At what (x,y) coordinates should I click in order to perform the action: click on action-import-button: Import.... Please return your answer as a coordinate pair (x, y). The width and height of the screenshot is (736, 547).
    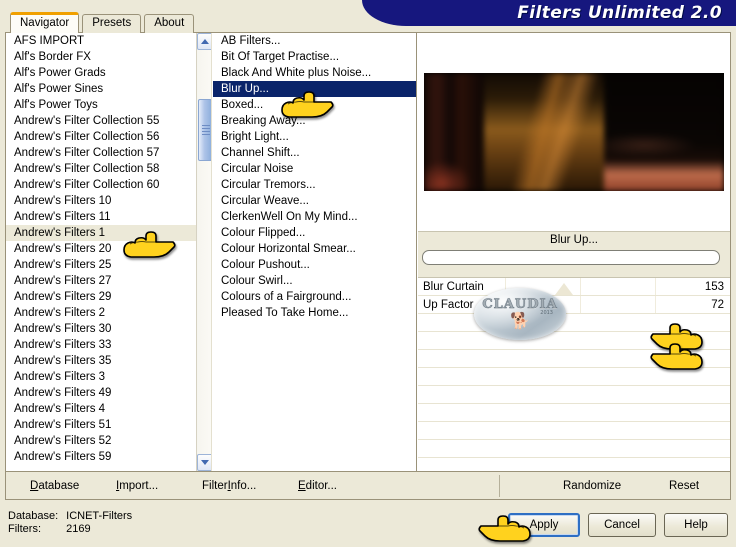
    Looking at the image, I should click on (137, 485).